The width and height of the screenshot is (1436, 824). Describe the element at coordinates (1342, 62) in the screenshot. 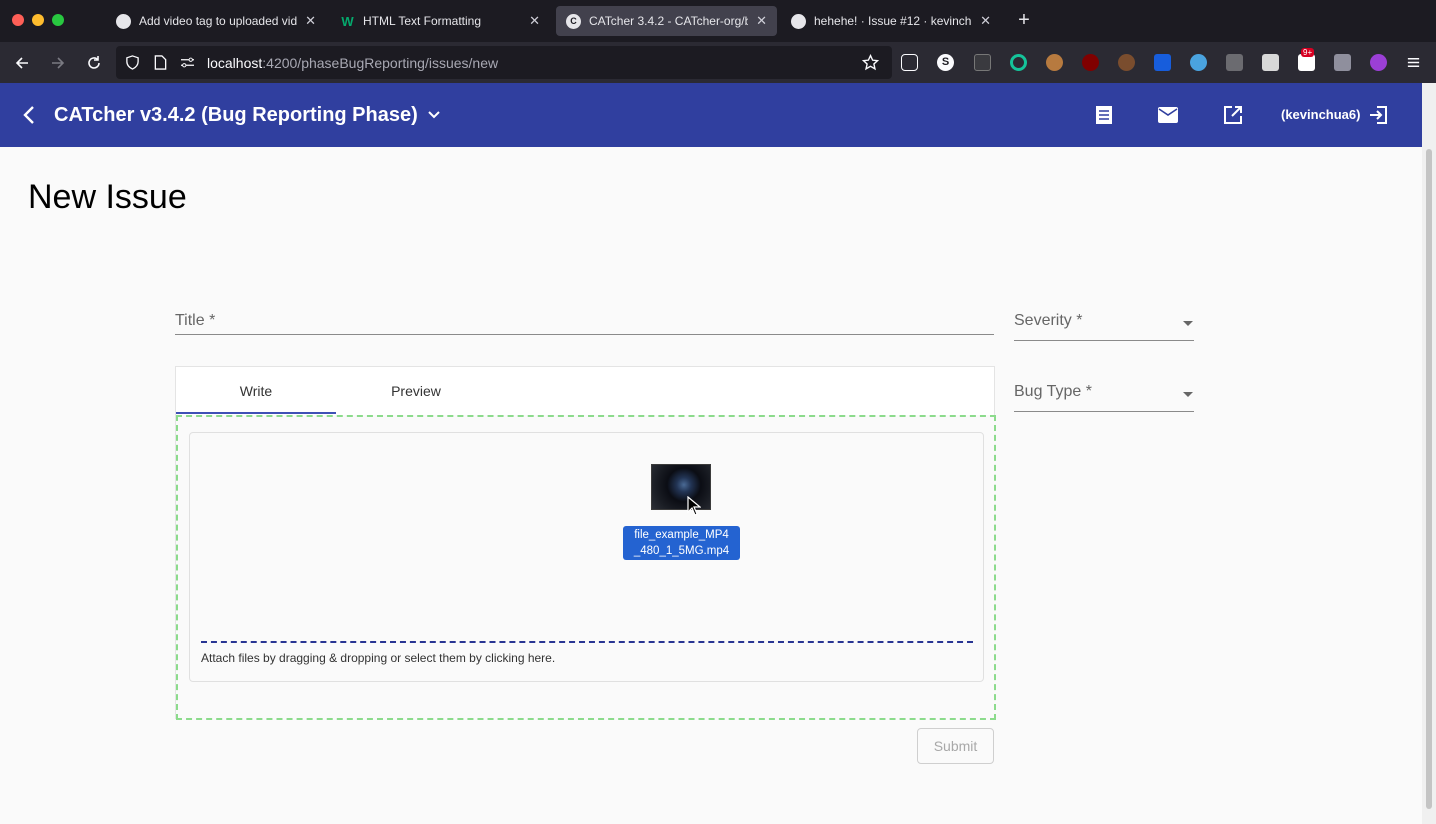

I see `script-extension-icon` at that location.